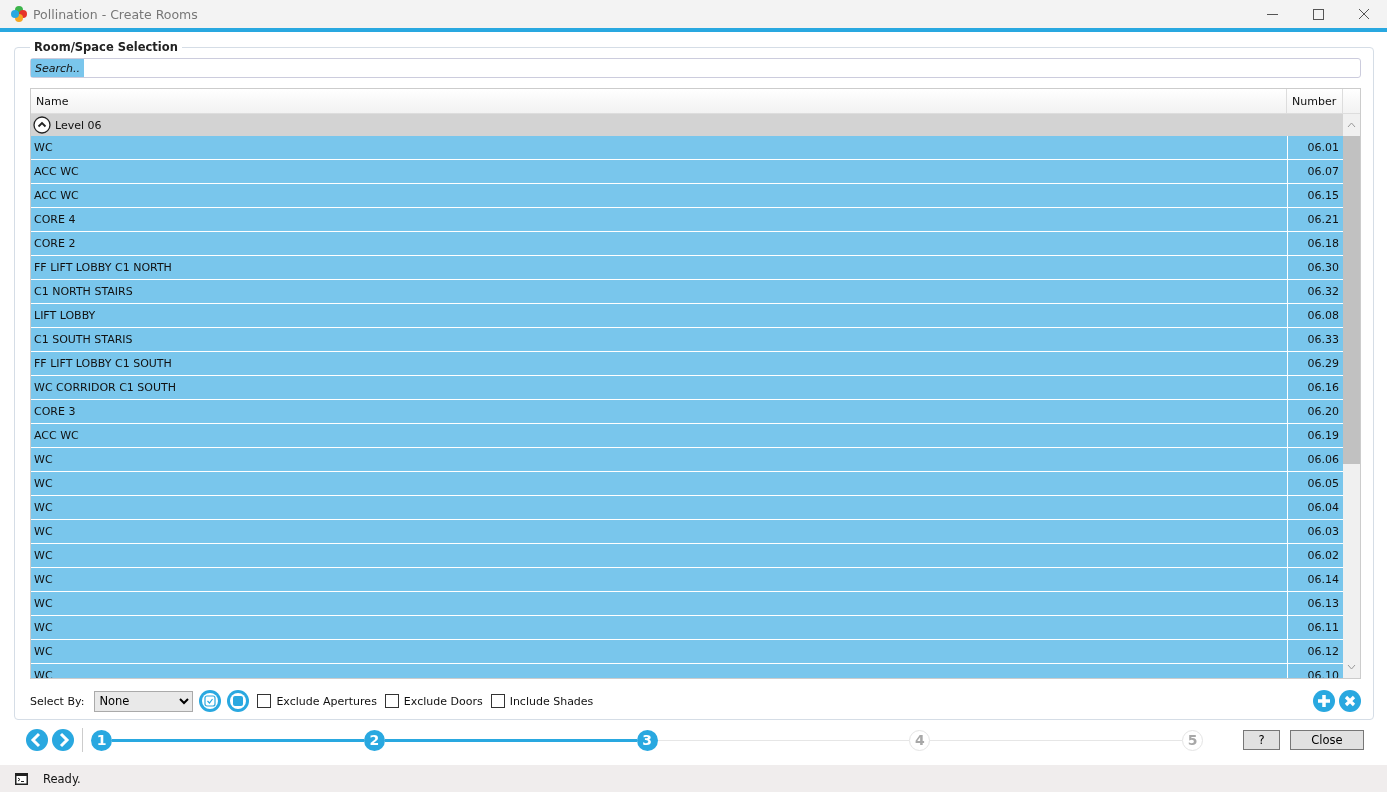  What do you see at coordinates (687, 460) in the screenshot?
I see `table-row: WC 06.06` at bounding box center [687, 460].